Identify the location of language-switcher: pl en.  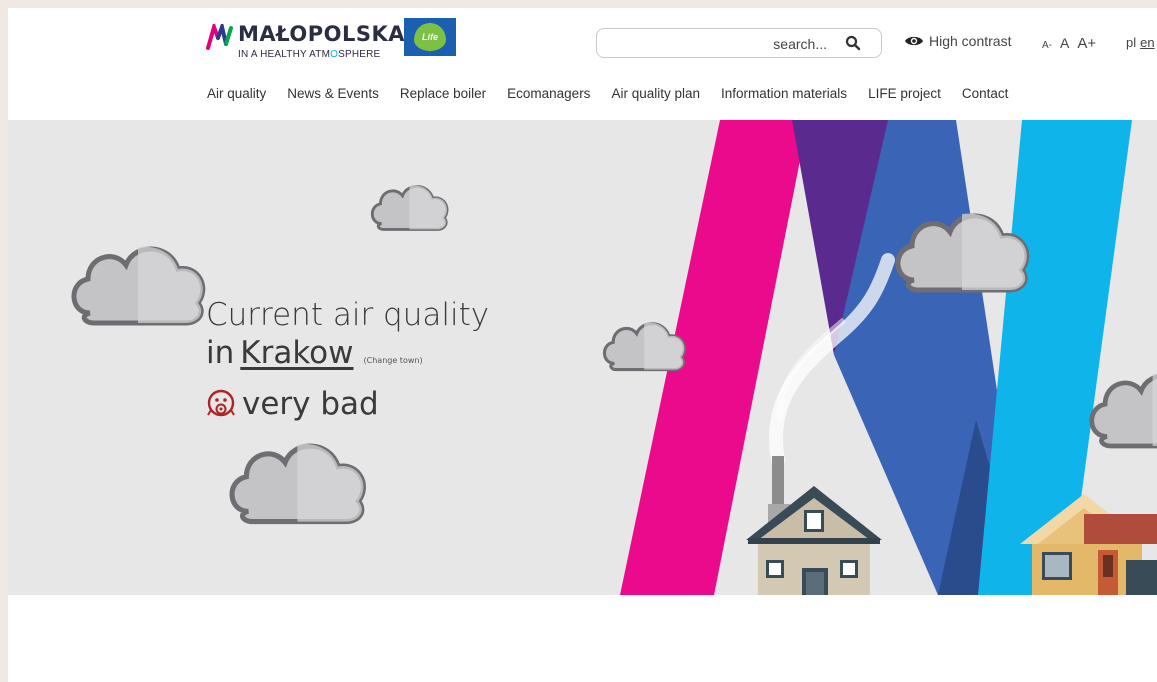
(1140, 42).